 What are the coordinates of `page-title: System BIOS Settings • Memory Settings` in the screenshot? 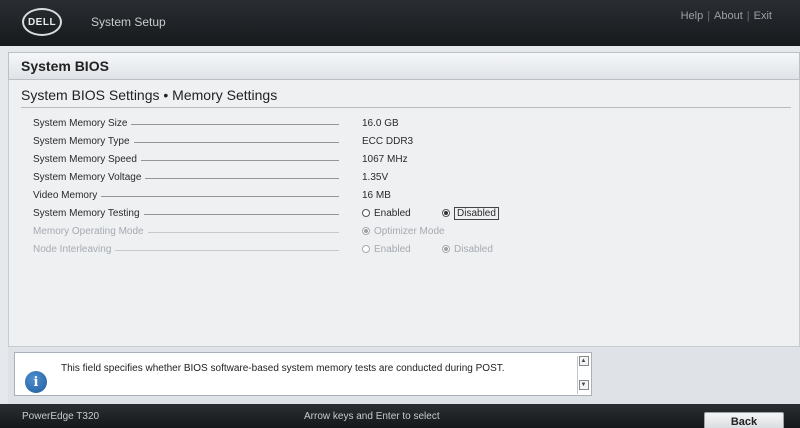 It's located at (149, 95).